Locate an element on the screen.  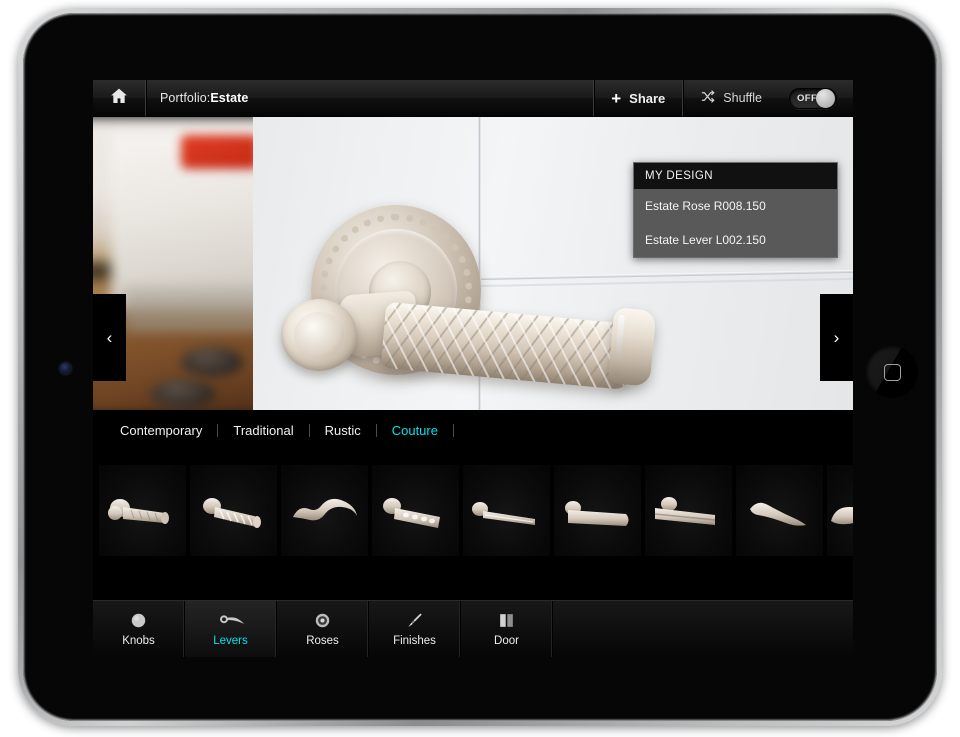
chevron-left-icon: ‹ is located at coordinates (109, 337).